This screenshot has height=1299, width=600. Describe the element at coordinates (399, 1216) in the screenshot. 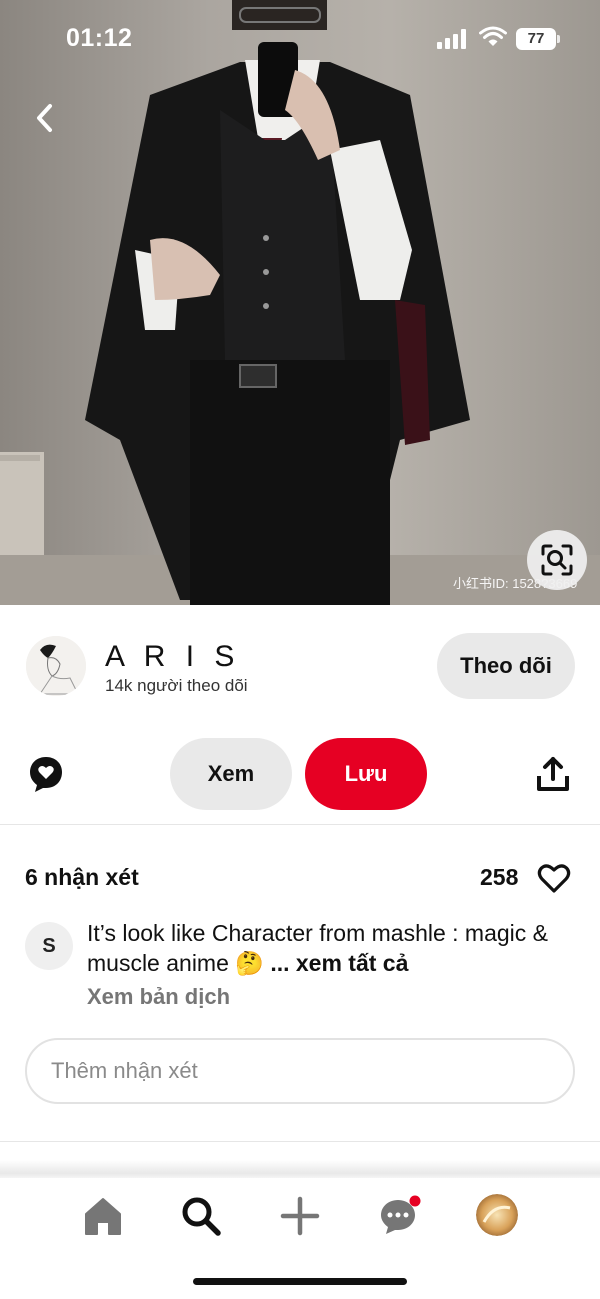

I see `messages-icon` at that location.